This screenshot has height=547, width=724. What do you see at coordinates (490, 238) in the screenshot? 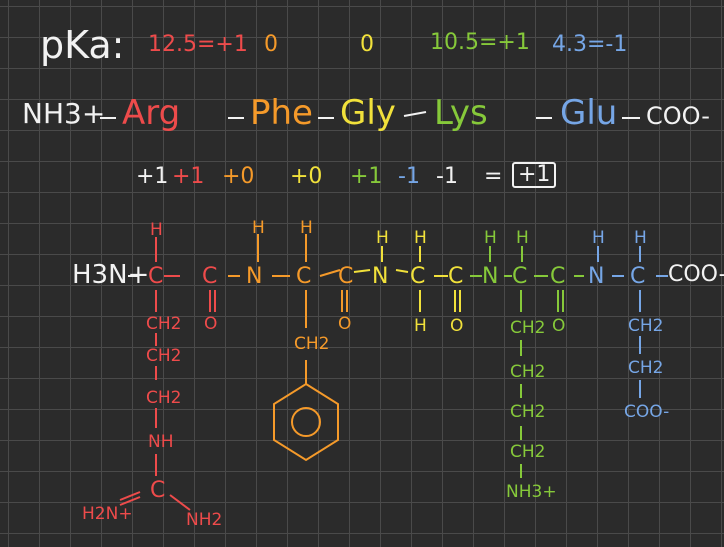
I see `lys-nh-h: H` at bounding box center [490, 238].